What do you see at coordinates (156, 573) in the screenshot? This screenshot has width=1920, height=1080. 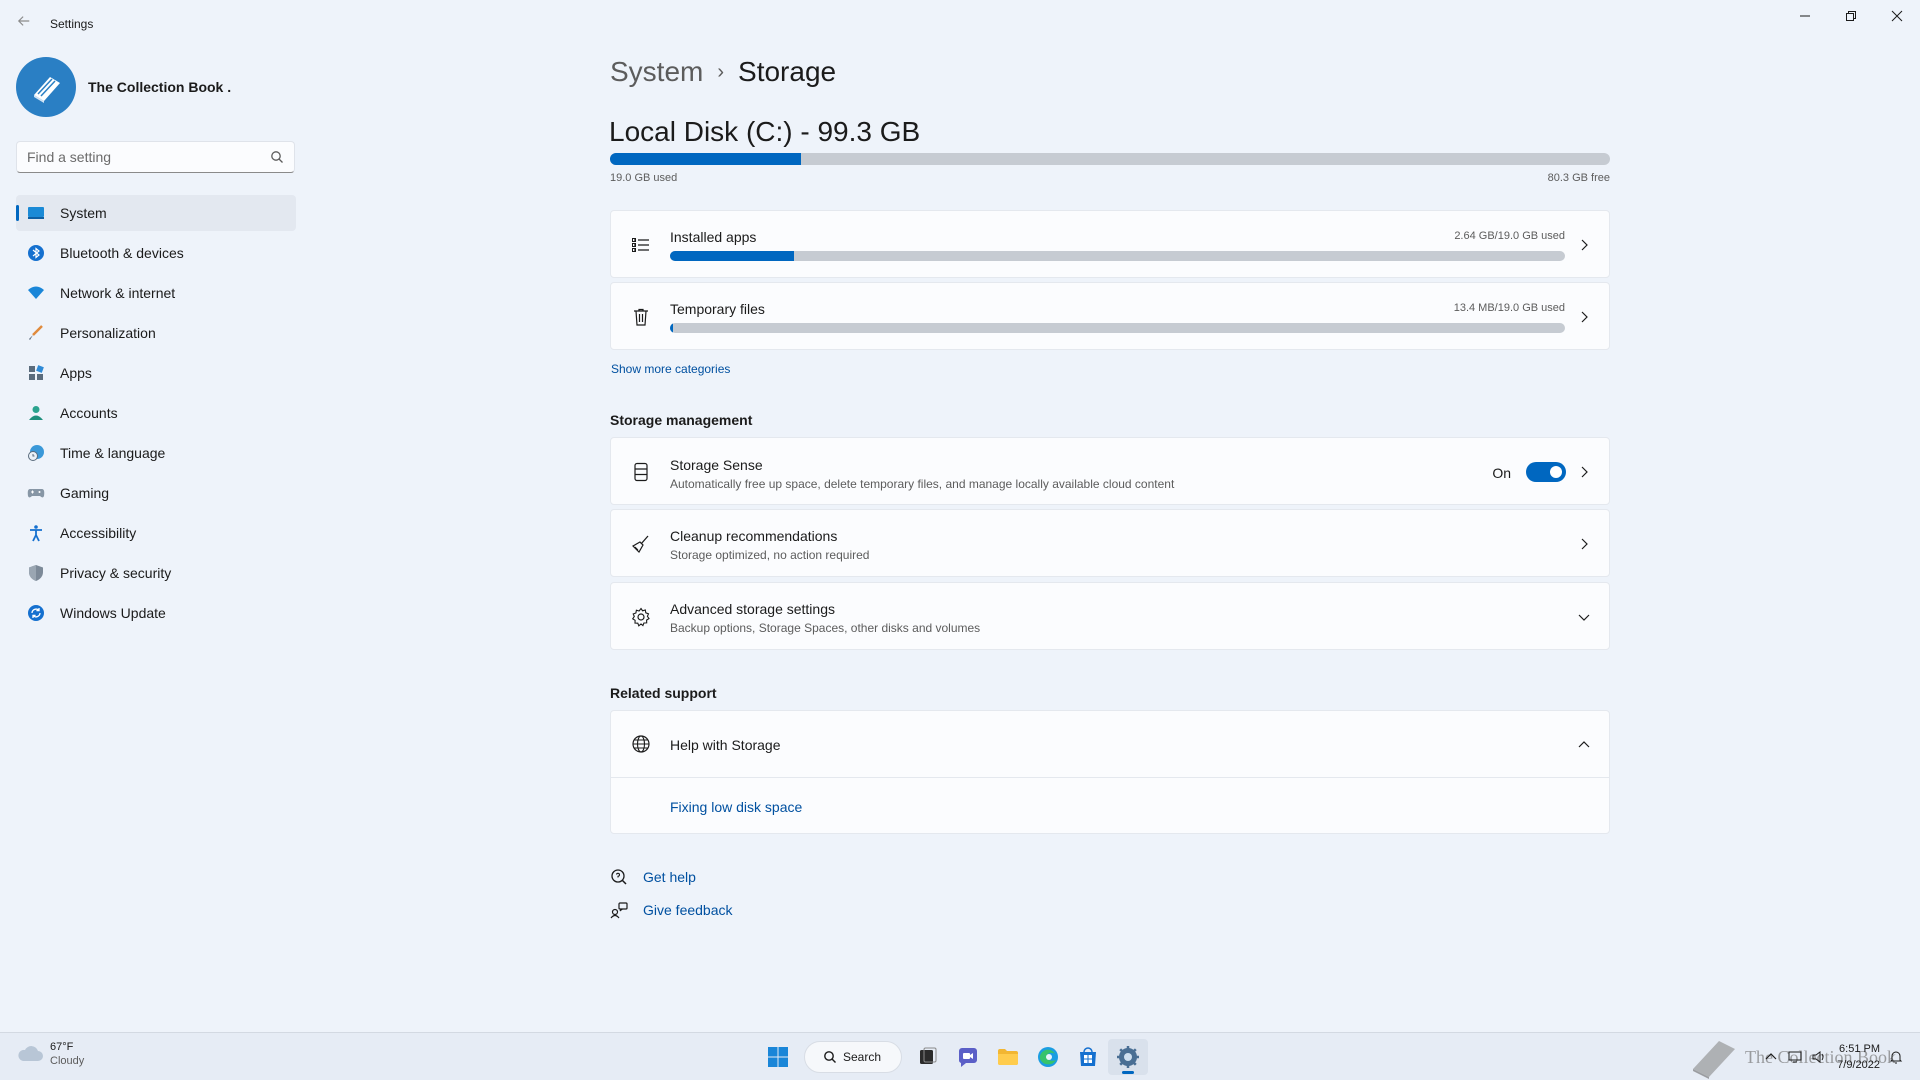 I see `sidebar-item-privacy: Privacy & security` at bounding box center [156, 573].